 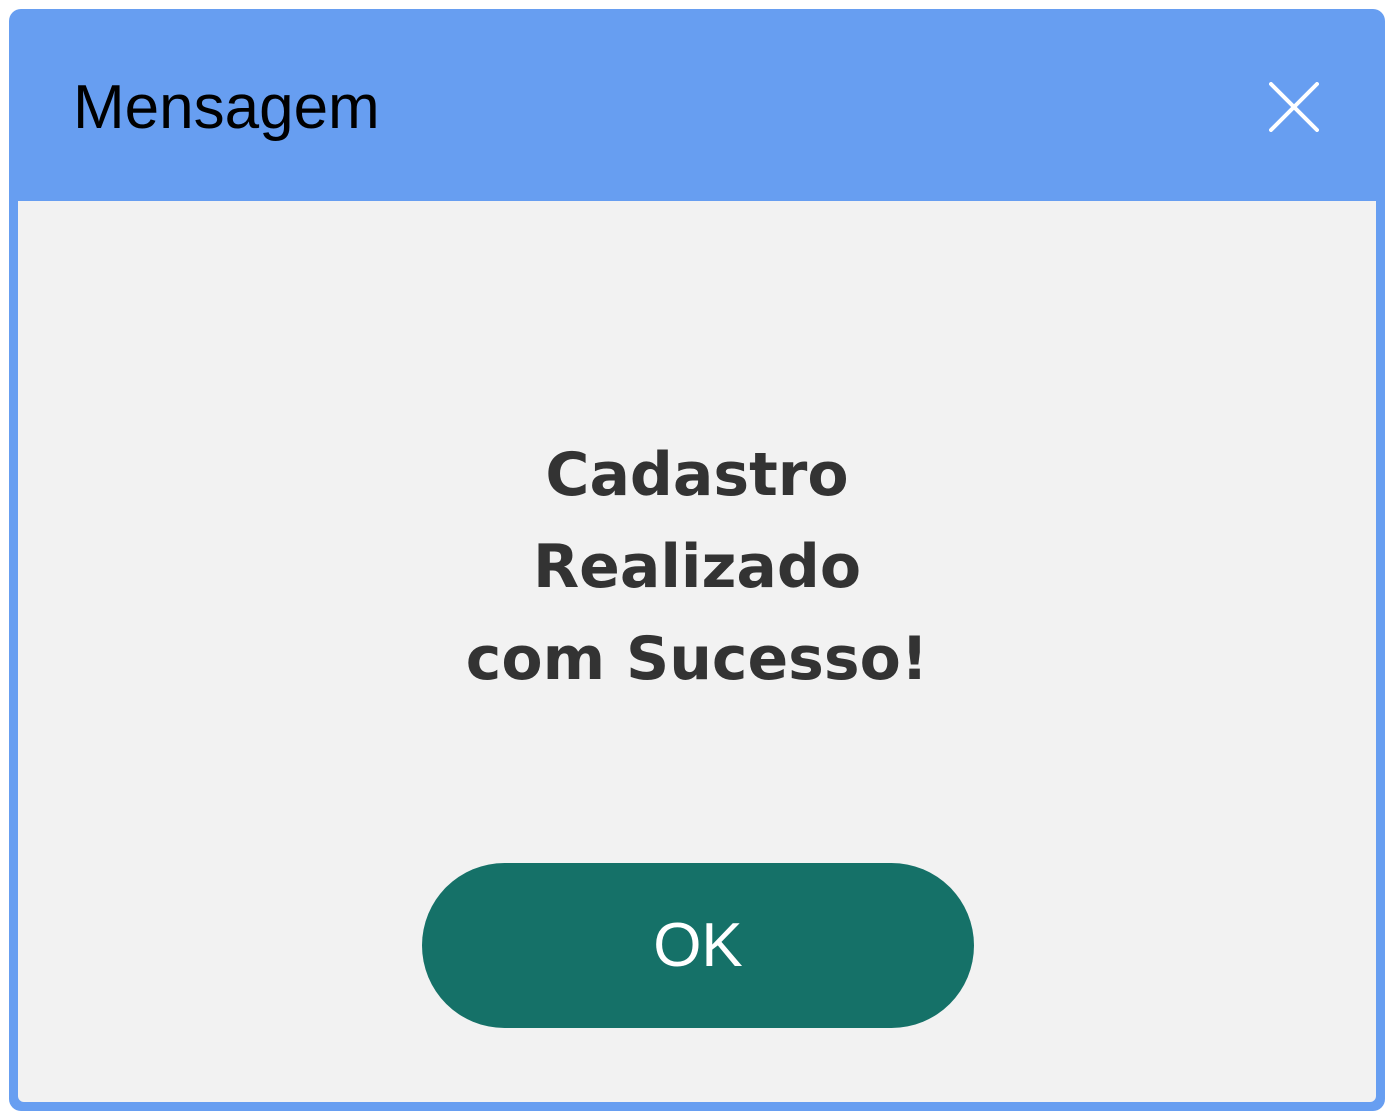 What do you see at coordinates (698, 945) in the screenshot?
I see `ok-button: OK` at bounding box center [698, 945].